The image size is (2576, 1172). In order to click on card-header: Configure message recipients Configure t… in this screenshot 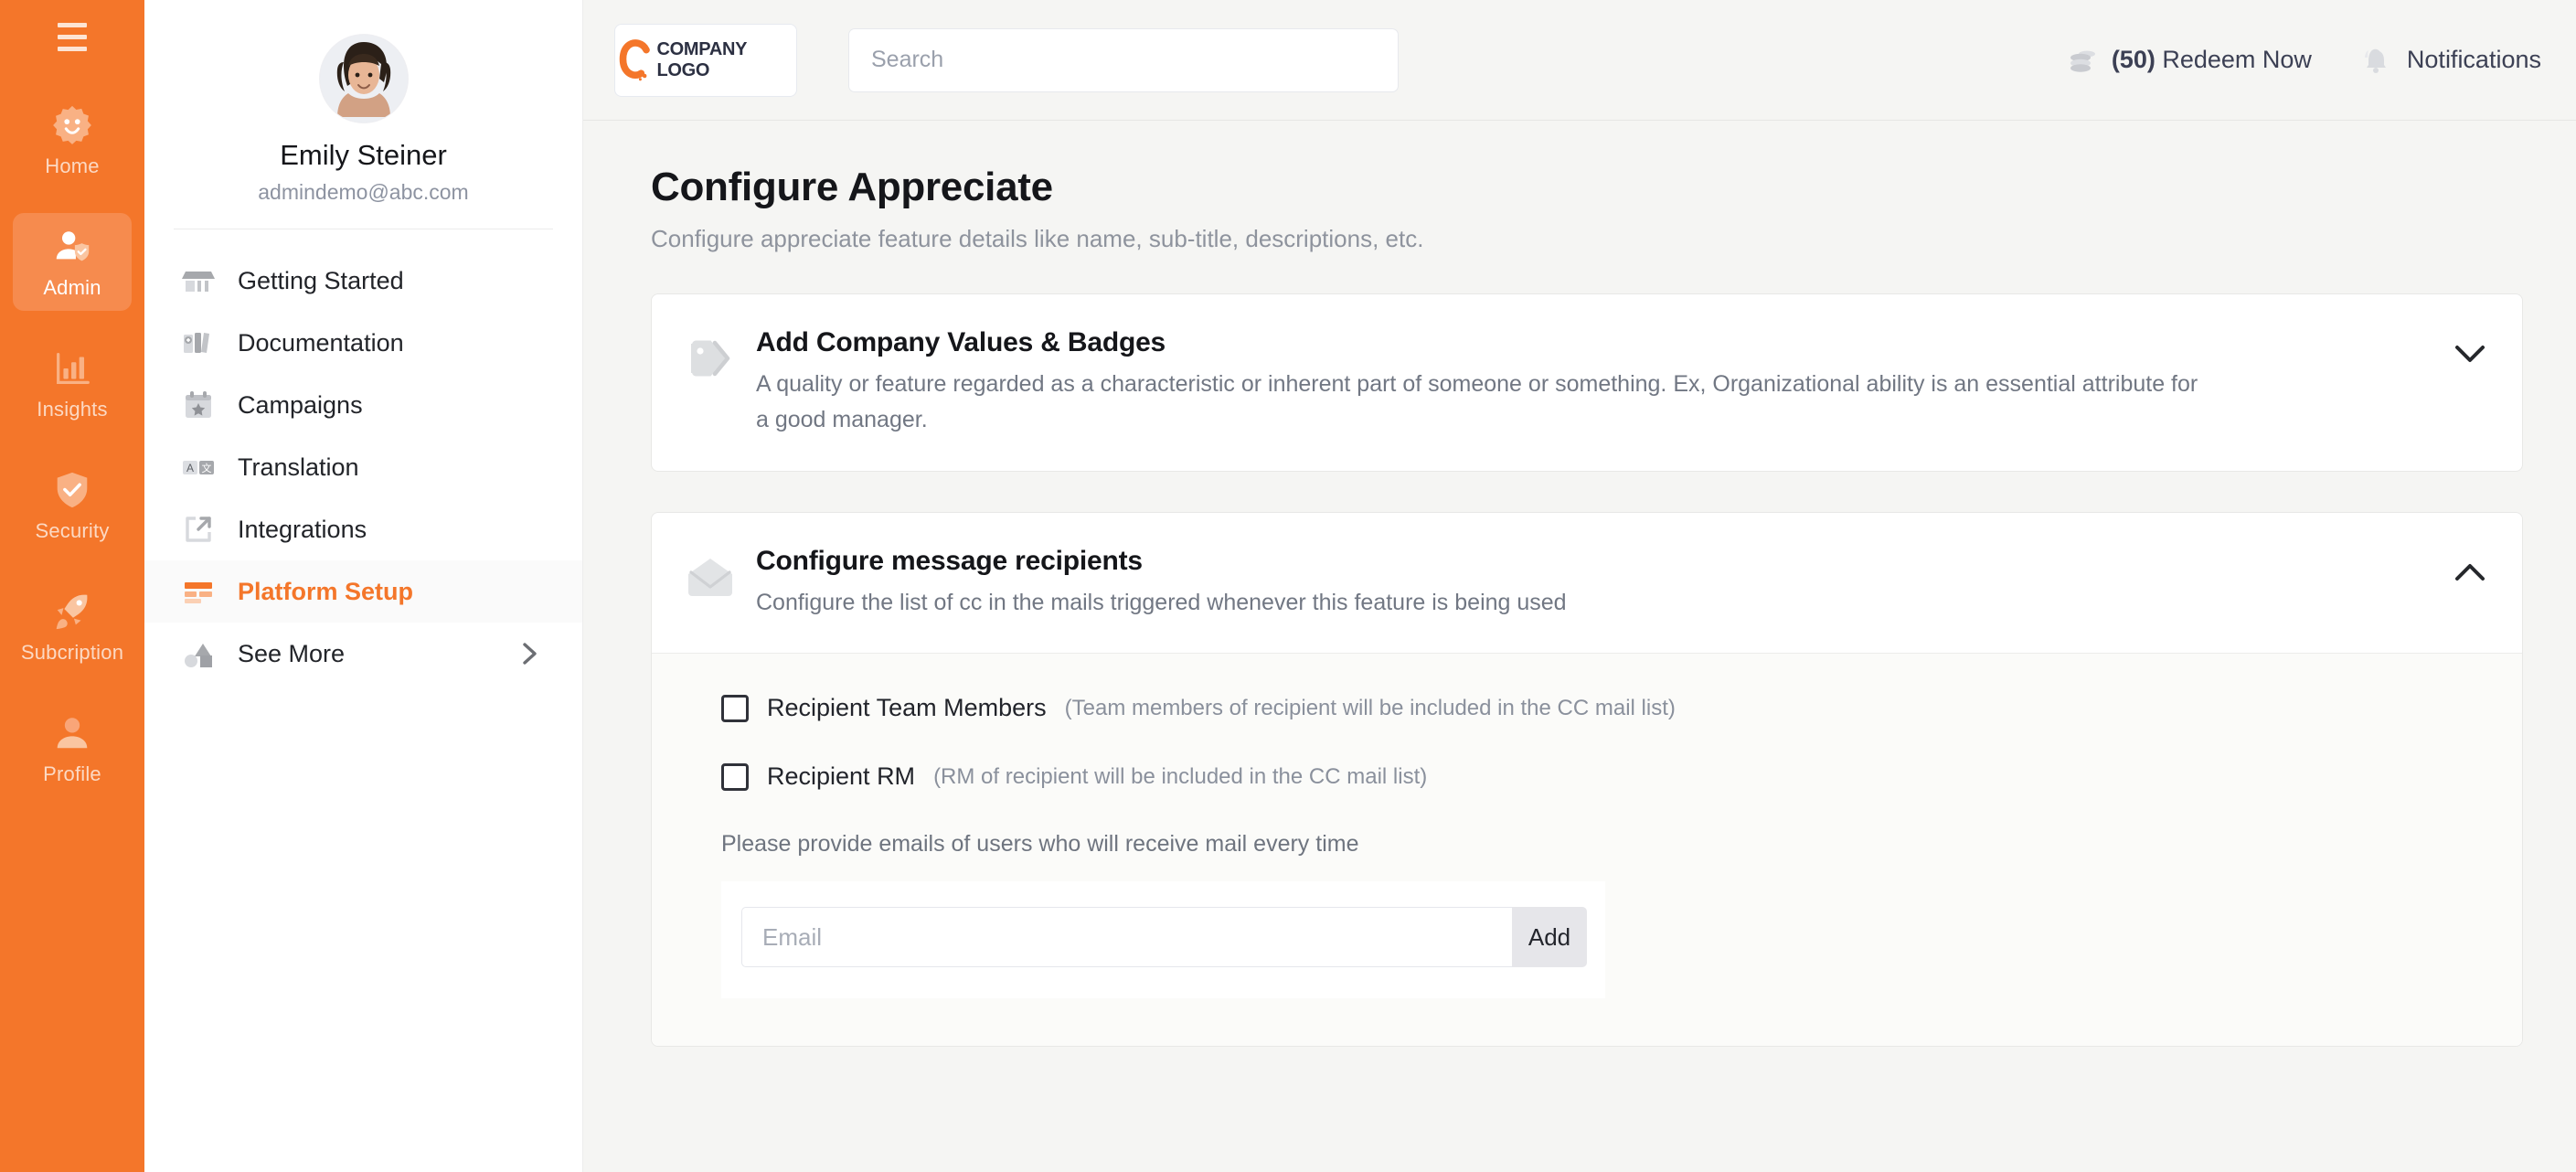, I will do `click(1587, 583)`.